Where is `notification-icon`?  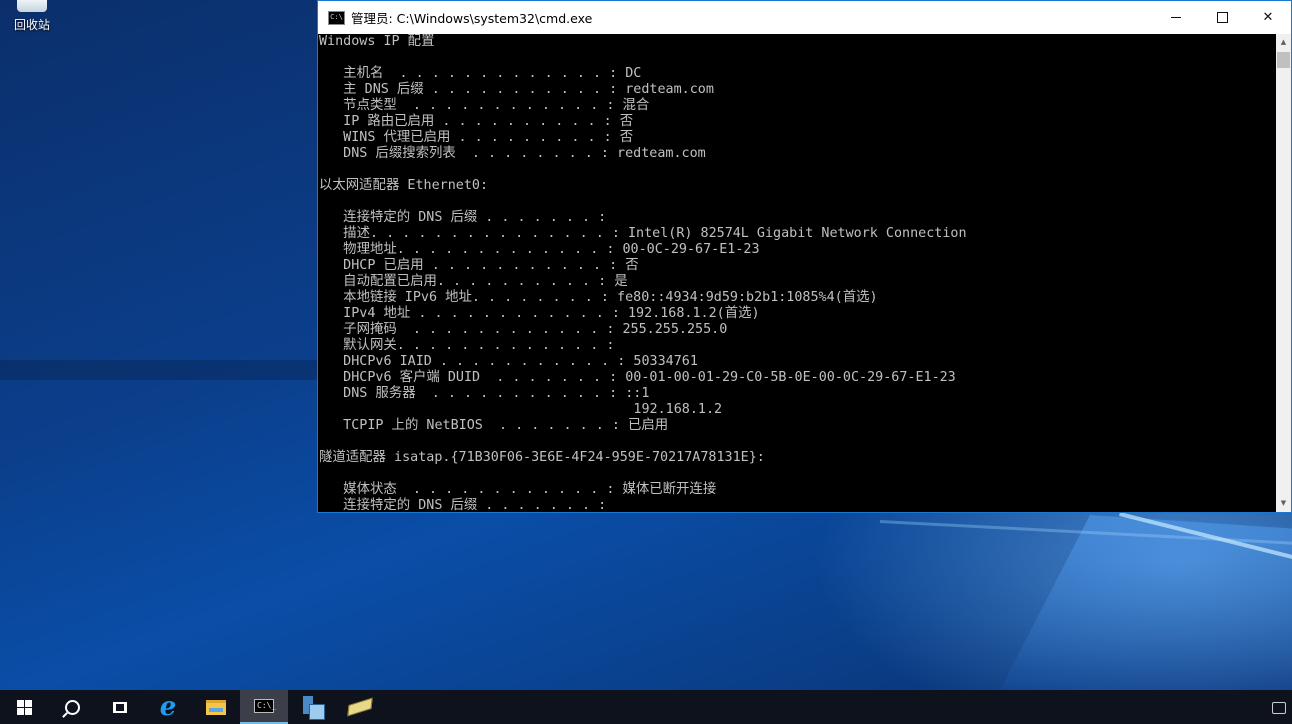
notification-icon is located at coordinates (1279, 708).